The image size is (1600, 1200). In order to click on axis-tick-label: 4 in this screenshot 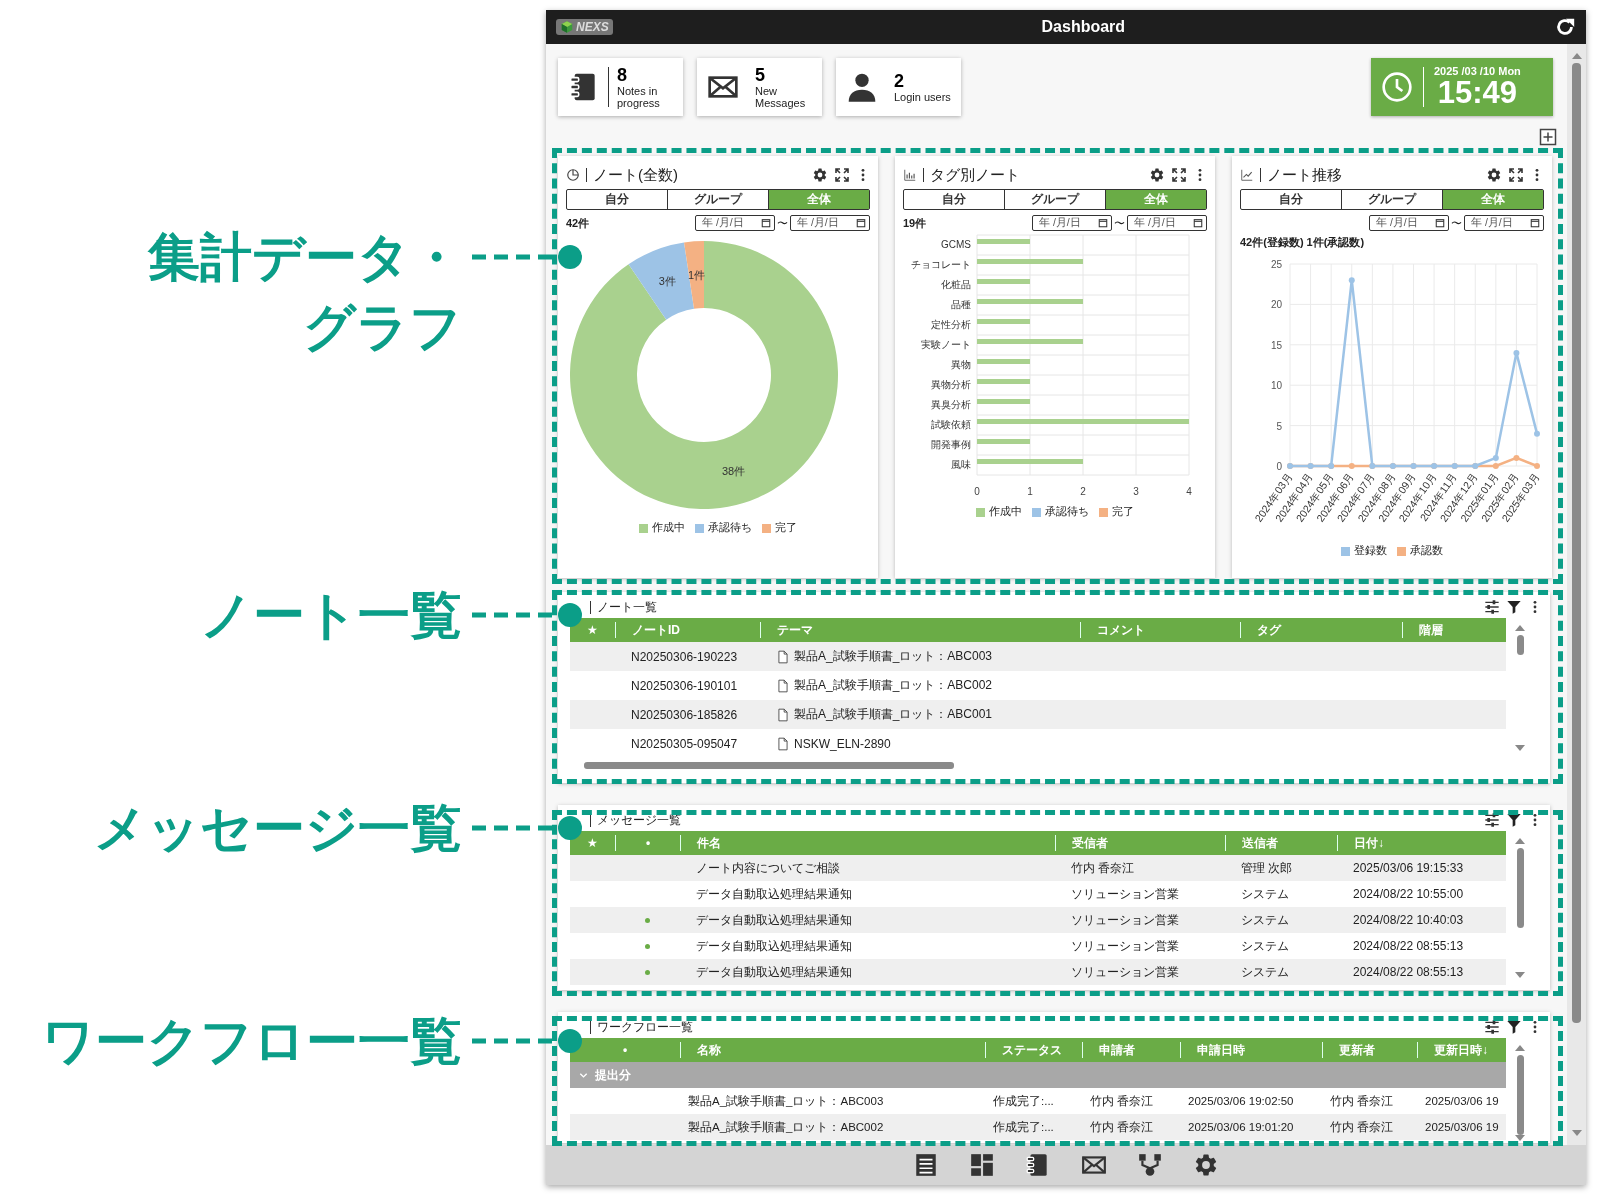, I will do `click(1189, 491)`.